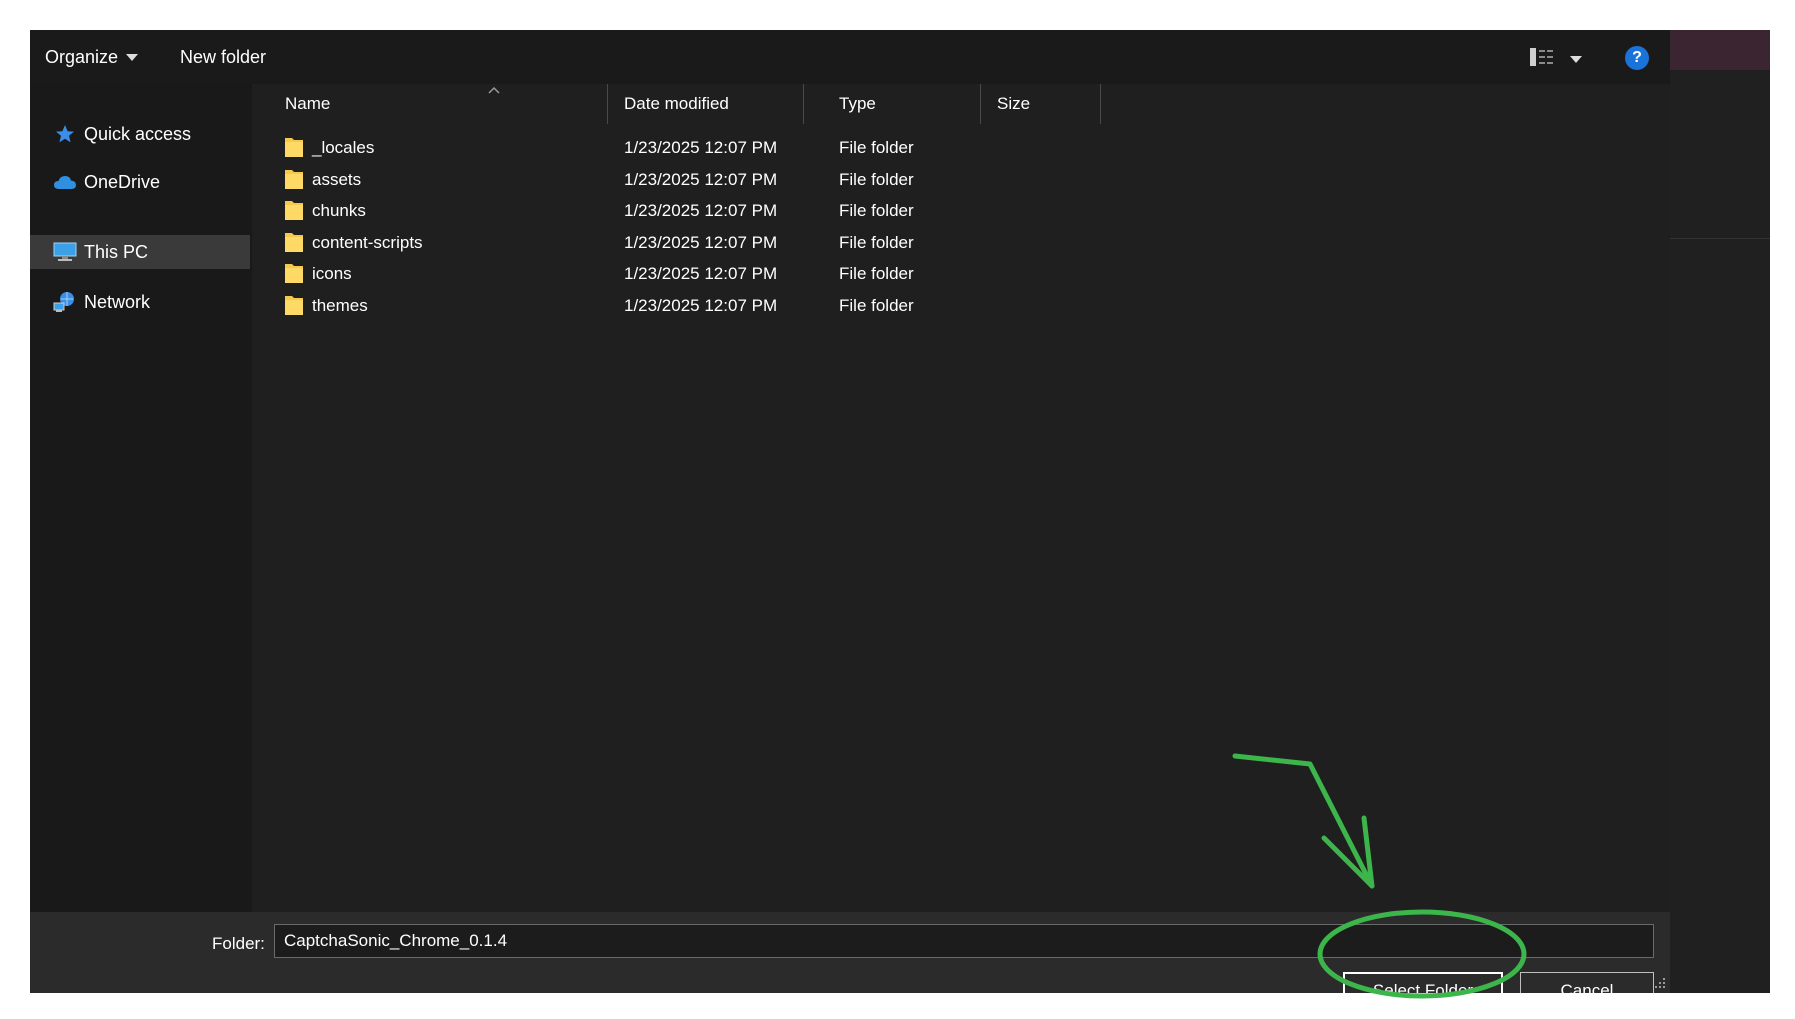 This screenshot has width=1795, height=1019. I want to click on background-window-titlebar, so click(1720, 50).